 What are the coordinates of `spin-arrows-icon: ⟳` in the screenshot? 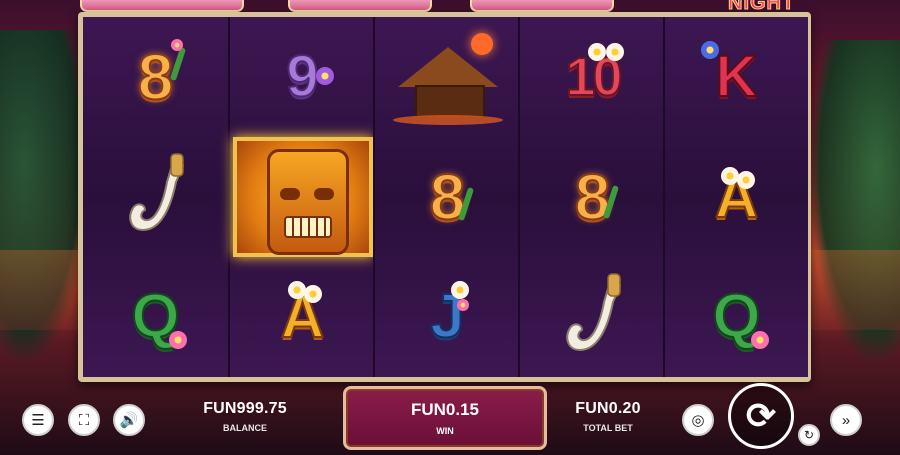 It's located at (761, 415).